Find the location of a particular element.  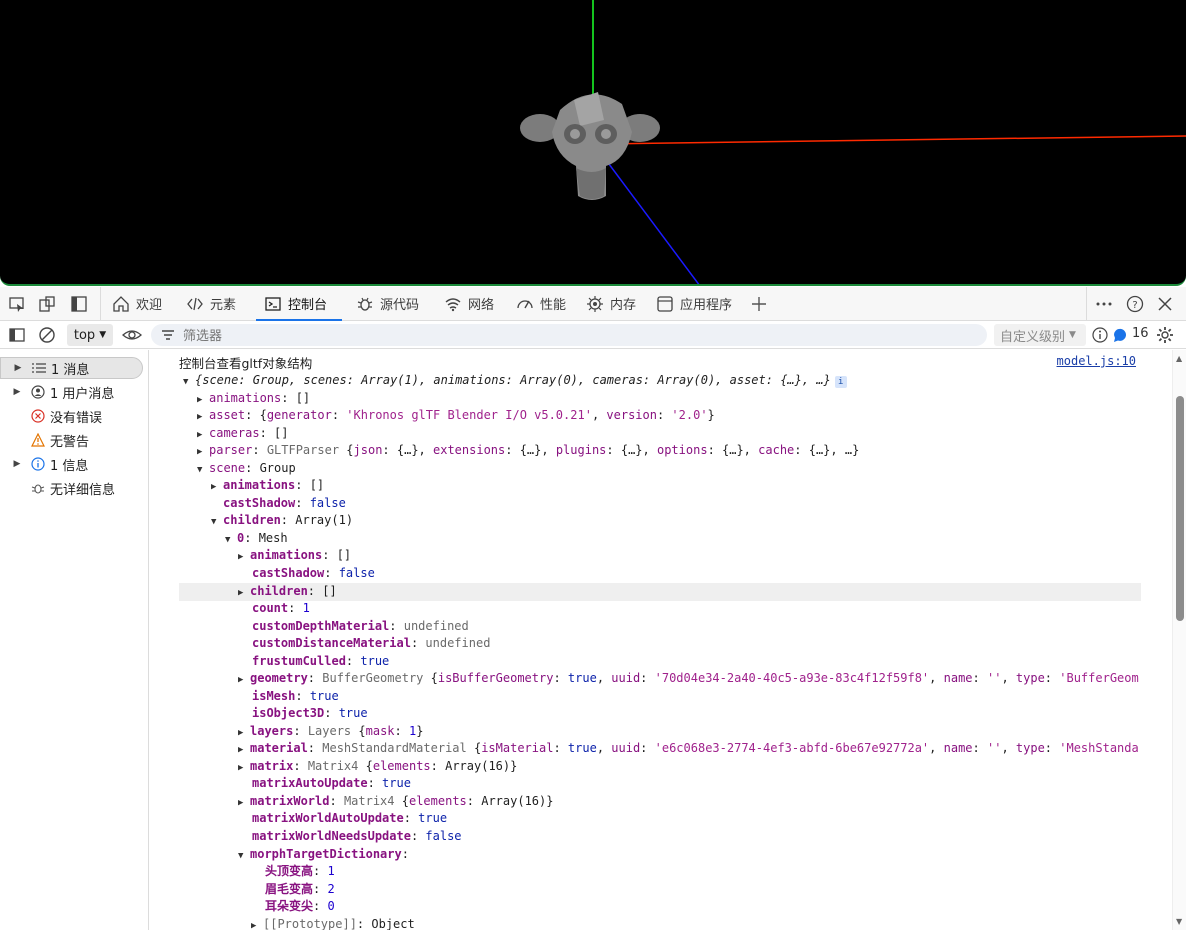

z-axis-line is located at coordinates (648, 215).